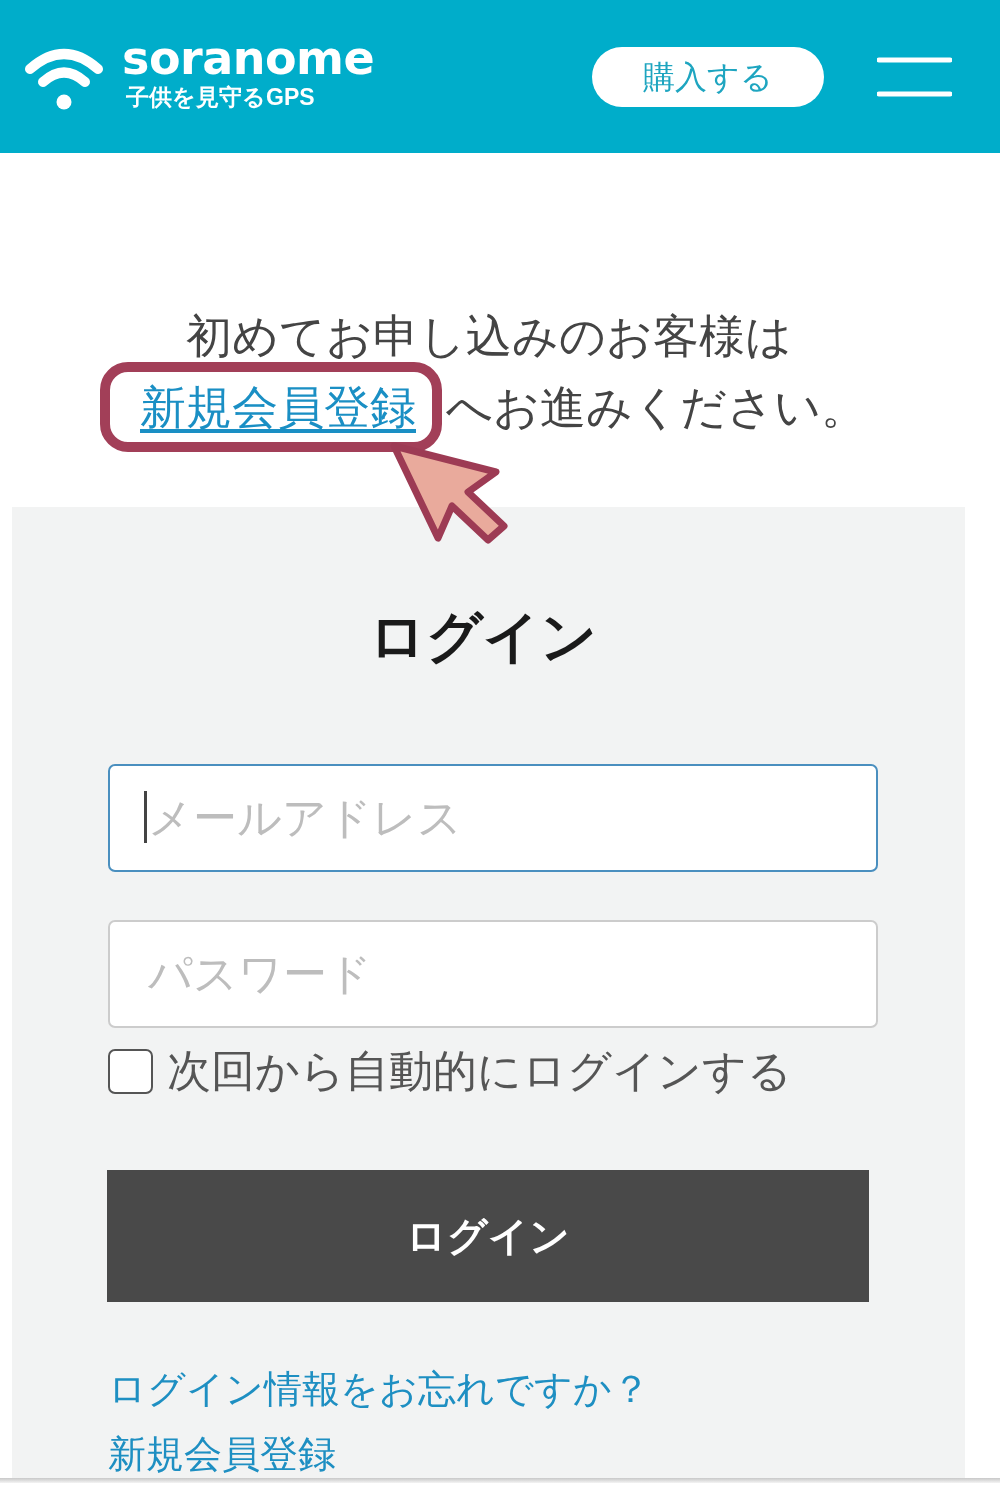 This screenshot has height=1500, width=1000. I want to click on email-field: メールアドレス, so click(493, 818).